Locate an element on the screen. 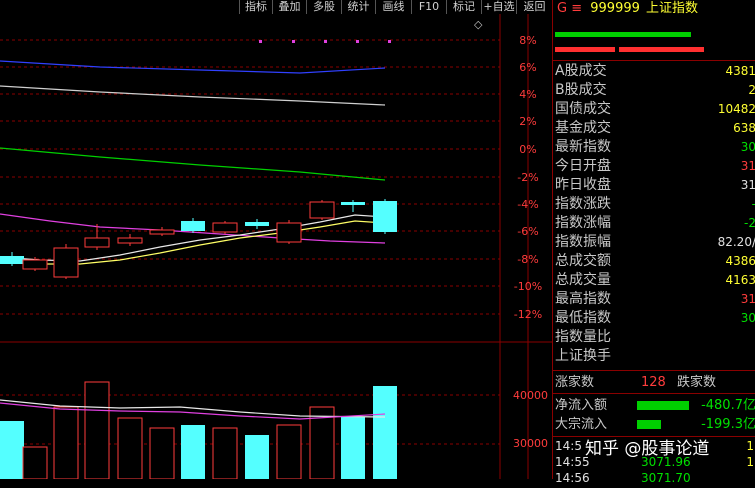 The image size is (755, 488). net-inflow-row: 净流入额 -480.7亿 is located at coordinates (655, 405).